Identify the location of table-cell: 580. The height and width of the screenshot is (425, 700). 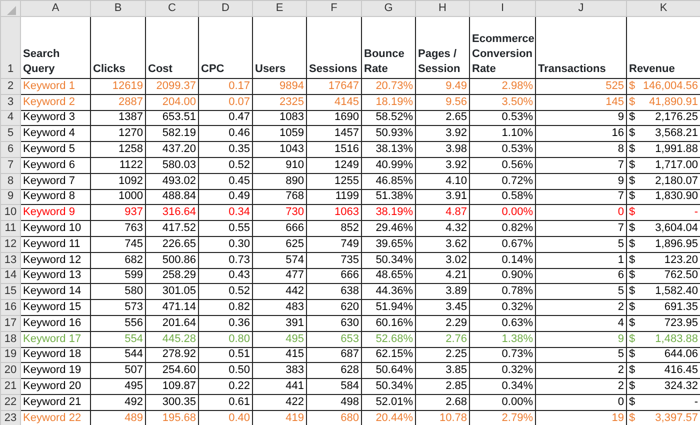
(118, 292).